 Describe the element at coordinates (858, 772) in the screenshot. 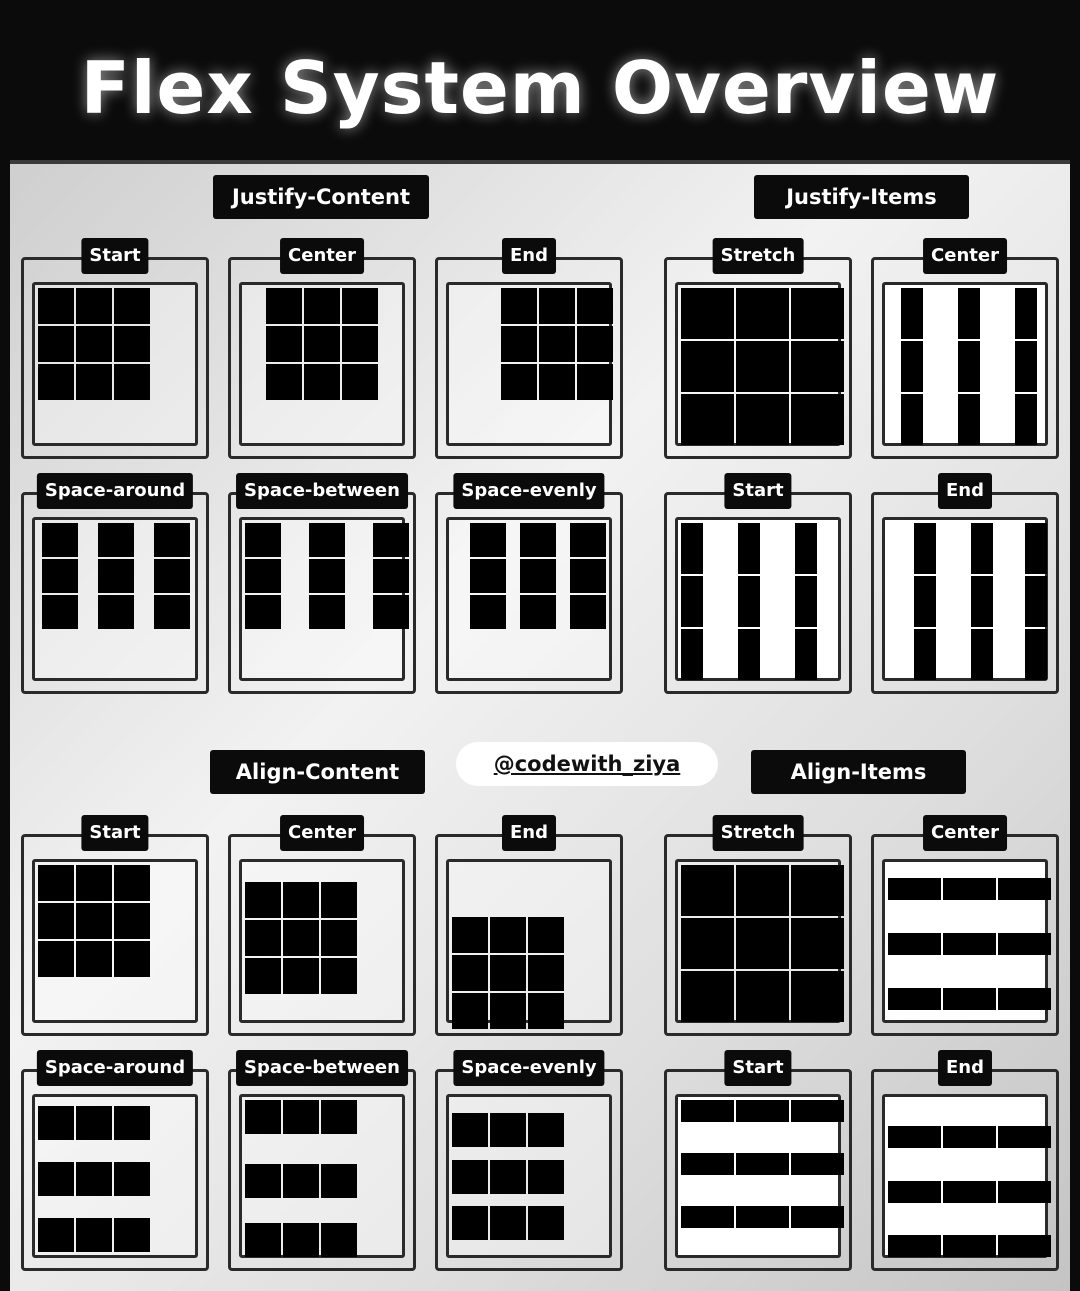

I see `section-label-align-items: Align-Items` at that location.